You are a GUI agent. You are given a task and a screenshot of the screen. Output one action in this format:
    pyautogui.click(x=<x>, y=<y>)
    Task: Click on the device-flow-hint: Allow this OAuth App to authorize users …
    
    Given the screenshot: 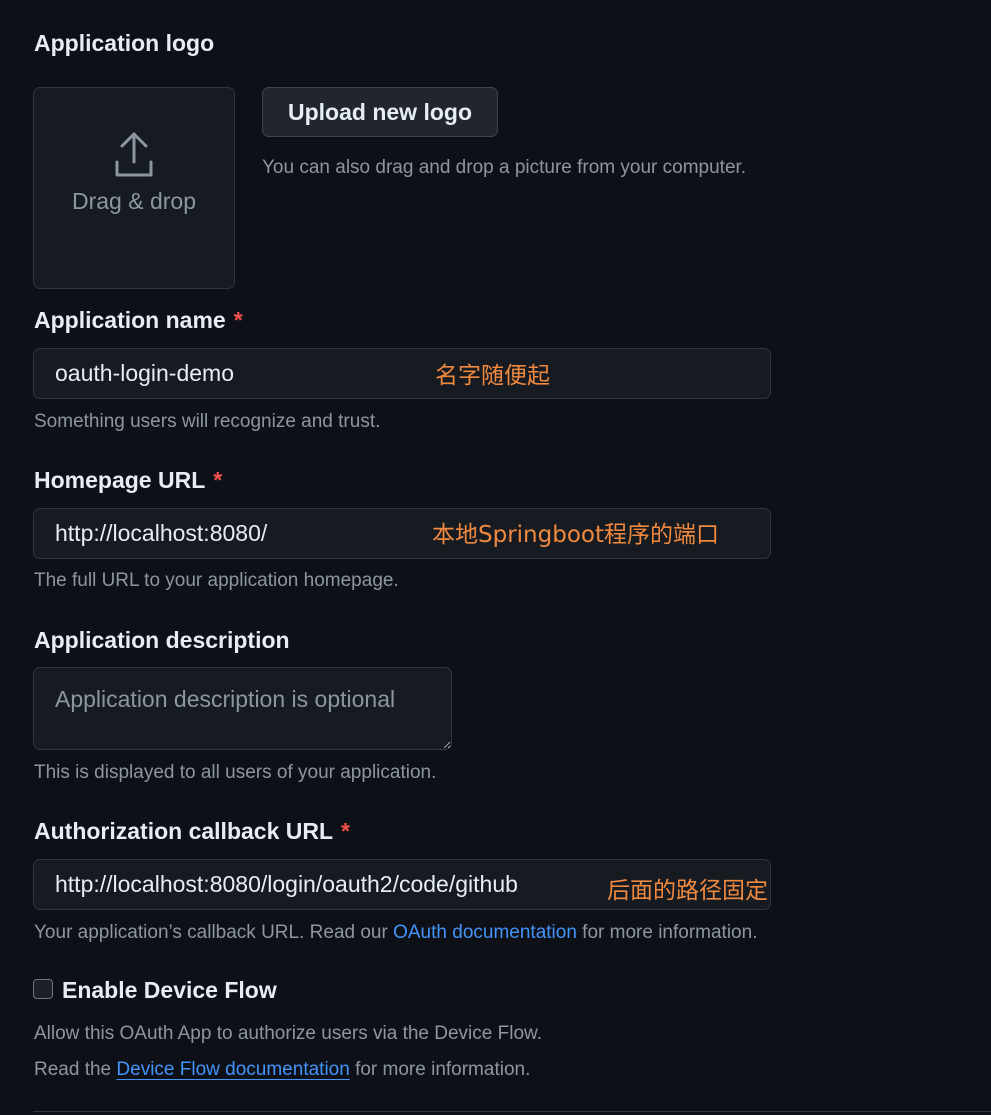 What is the action you would take?
    pyautogui.click(x=288, y=1033)
    